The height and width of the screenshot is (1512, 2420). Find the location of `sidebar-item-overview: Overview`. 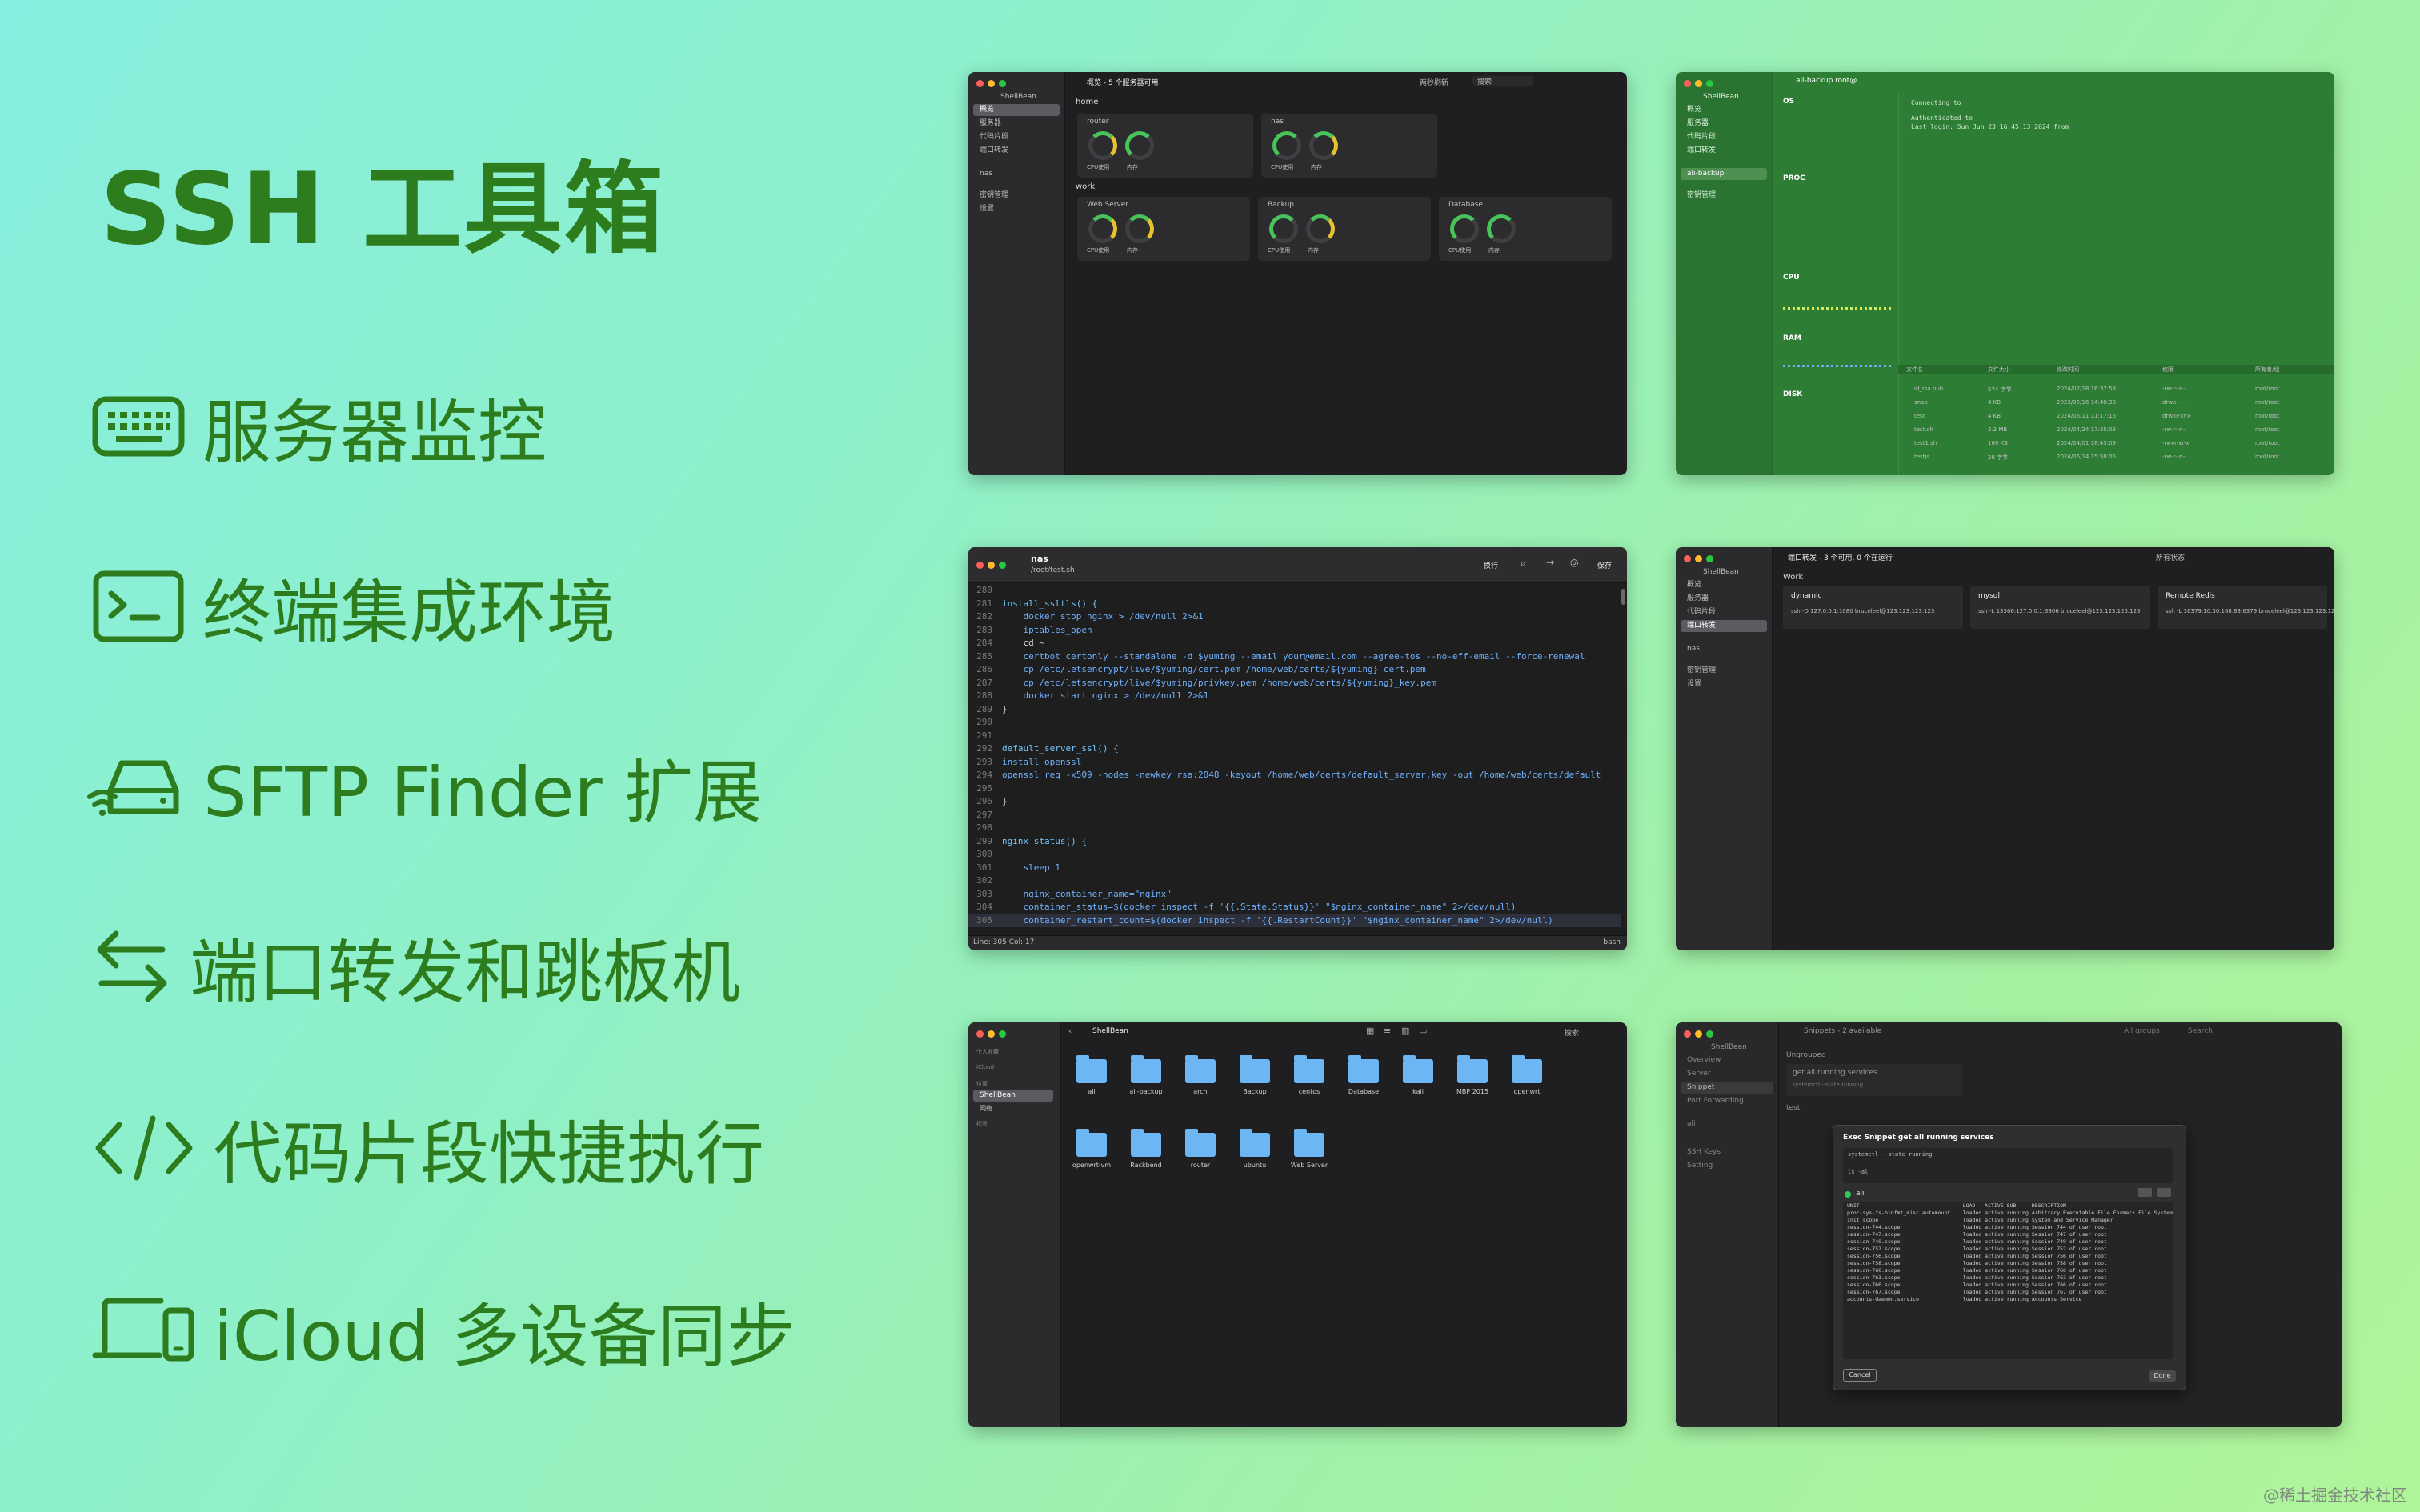

sidebar-item-overview: Overview is located at coordinates (1727, 1060).